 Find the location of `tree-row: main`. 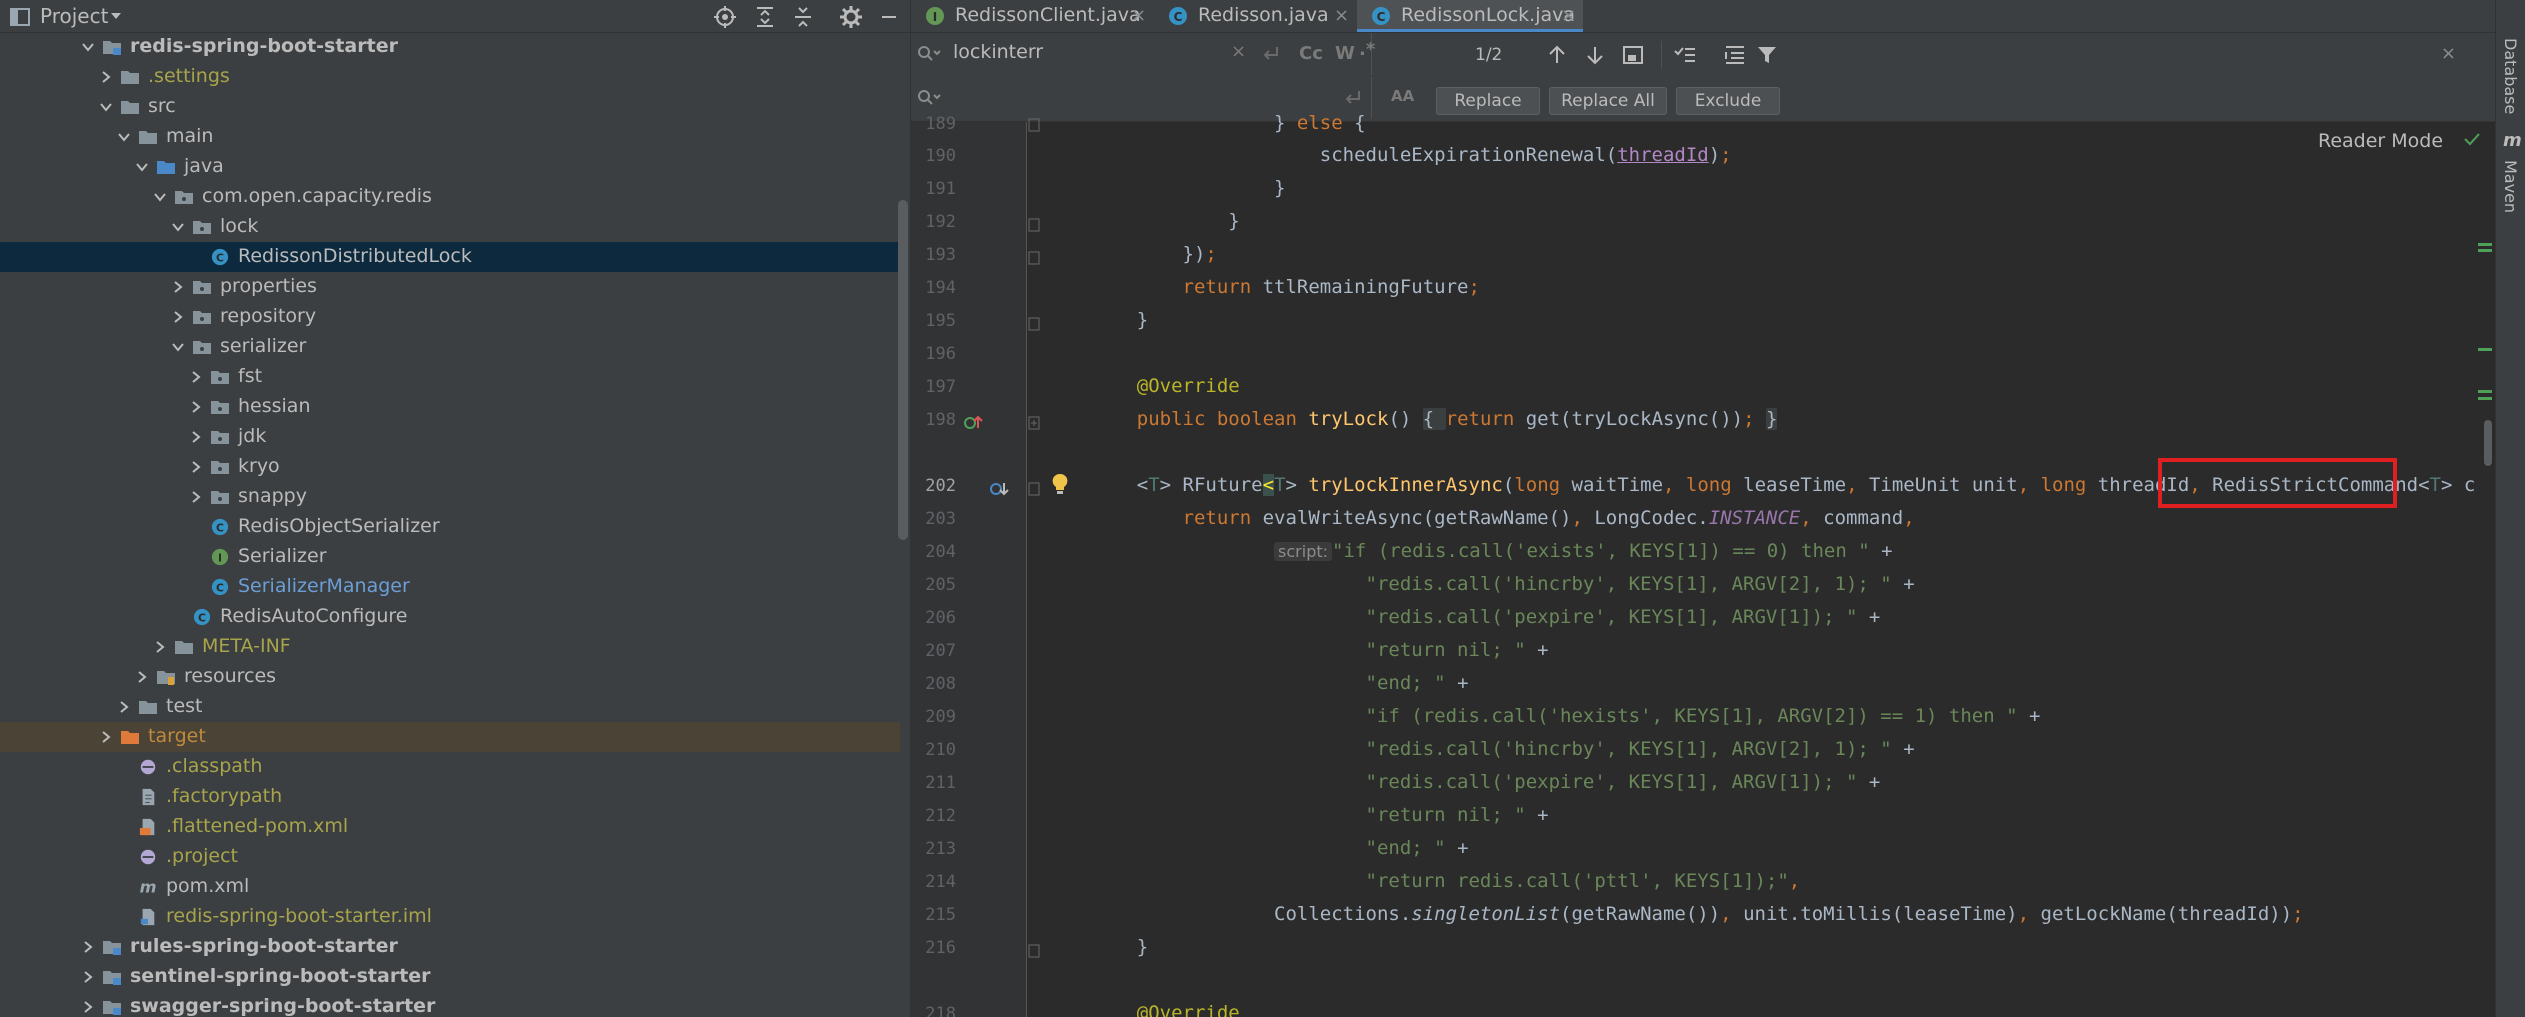

tree-row: main is located at coordinates (450, 137).